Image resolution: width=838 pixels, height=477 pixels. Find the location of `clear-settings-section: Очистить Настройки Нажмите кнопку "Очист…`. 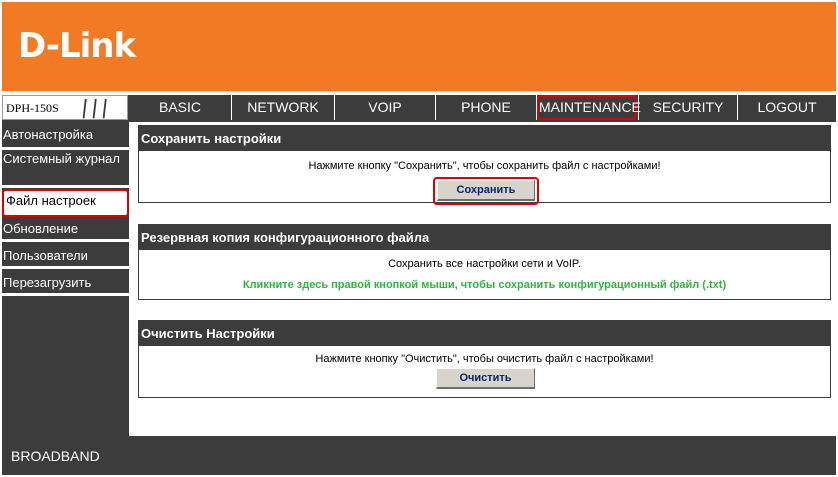

clear-settings-section: Очистить Настройки Нажмите кнопку "Очист… is located at coordinates (484, 359).